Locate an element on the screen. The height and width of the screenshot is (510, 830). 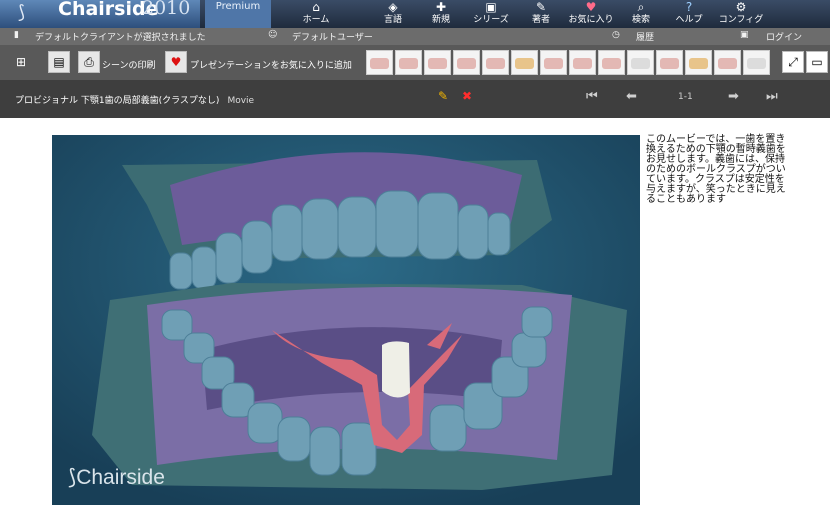
nav-language: ◈ 言語 is located at coordinates (393, 14).